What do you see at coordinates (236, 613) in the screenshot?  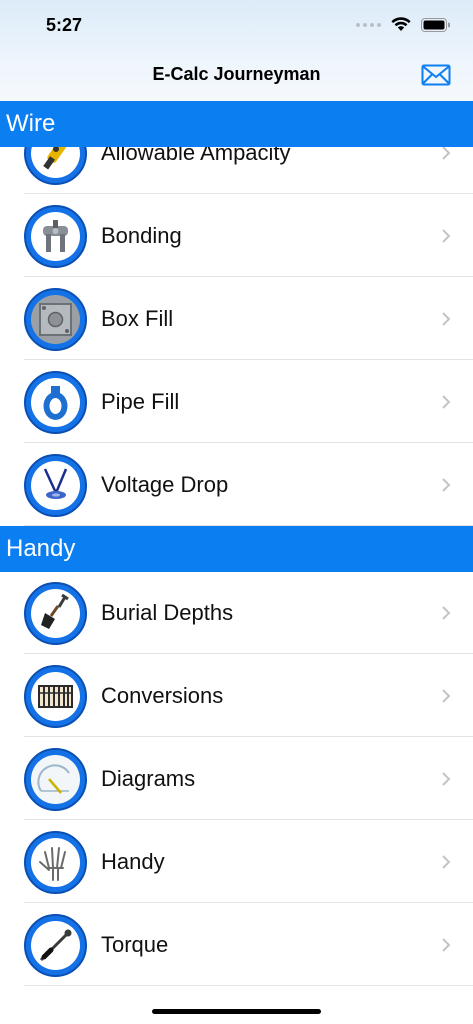 I see `list-item-burial-depths: Burial Depths` at bounding box center [236, 613].